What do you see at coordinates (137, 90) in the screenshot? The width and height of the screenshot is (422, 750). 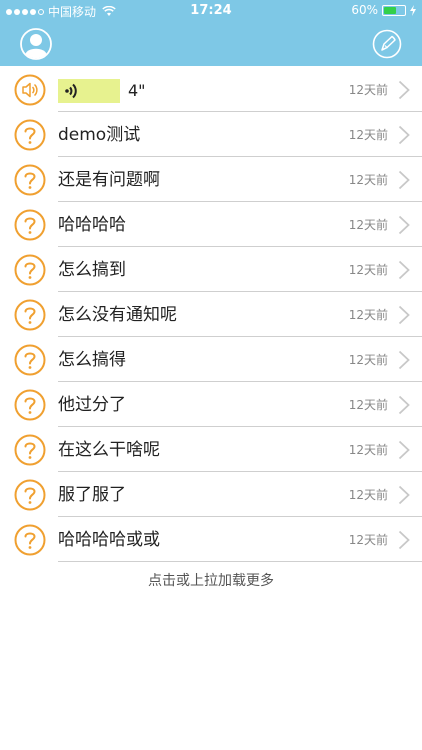 I see `voice-duration: 4"` at bounding box center [137, 90].